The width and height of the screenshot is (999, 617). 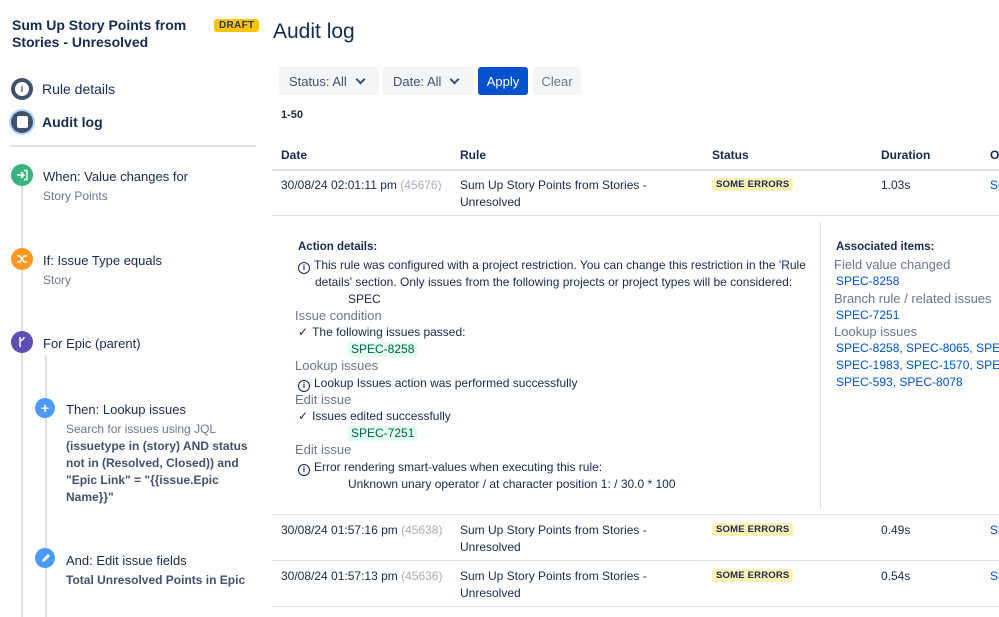 What do you see at coordinates (337, 365) in the screenshot?
I see `section-lookup-issues: Lookup issues` at bounding box center [337, 365].